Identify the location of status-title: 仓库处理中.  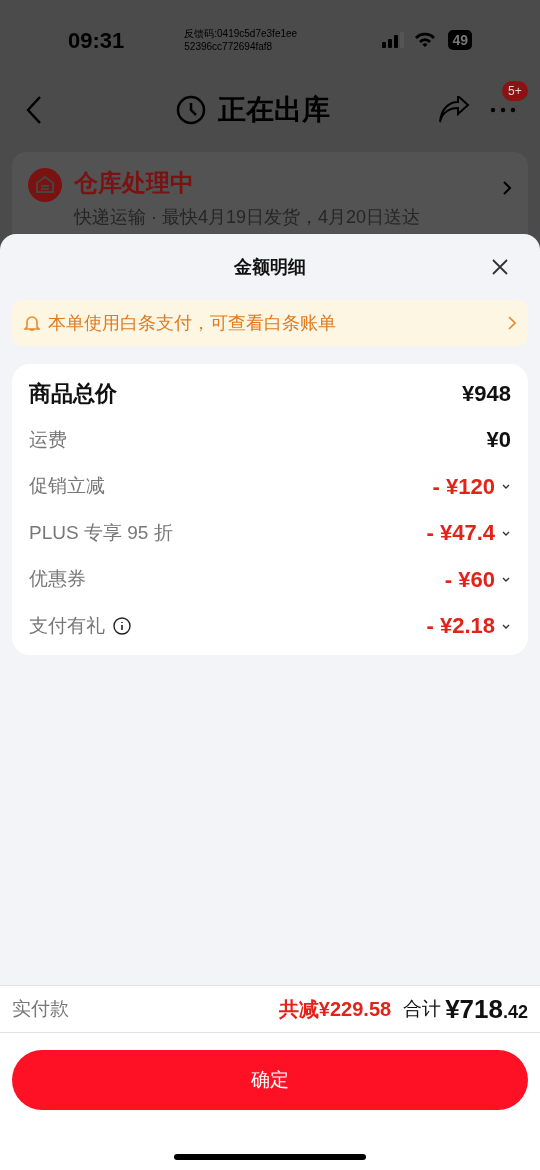
(134, 183).